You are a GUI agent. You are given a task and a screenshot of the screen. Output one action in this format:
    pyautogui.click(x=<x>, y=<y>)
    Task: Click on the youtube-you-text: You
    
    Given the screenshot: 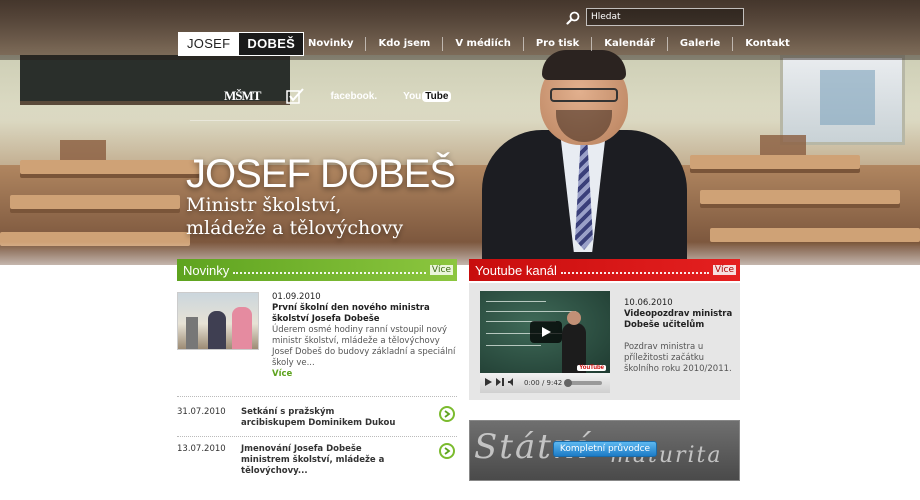 What is the action you would take?
    pyautogui.click(x=412, y=96)
    